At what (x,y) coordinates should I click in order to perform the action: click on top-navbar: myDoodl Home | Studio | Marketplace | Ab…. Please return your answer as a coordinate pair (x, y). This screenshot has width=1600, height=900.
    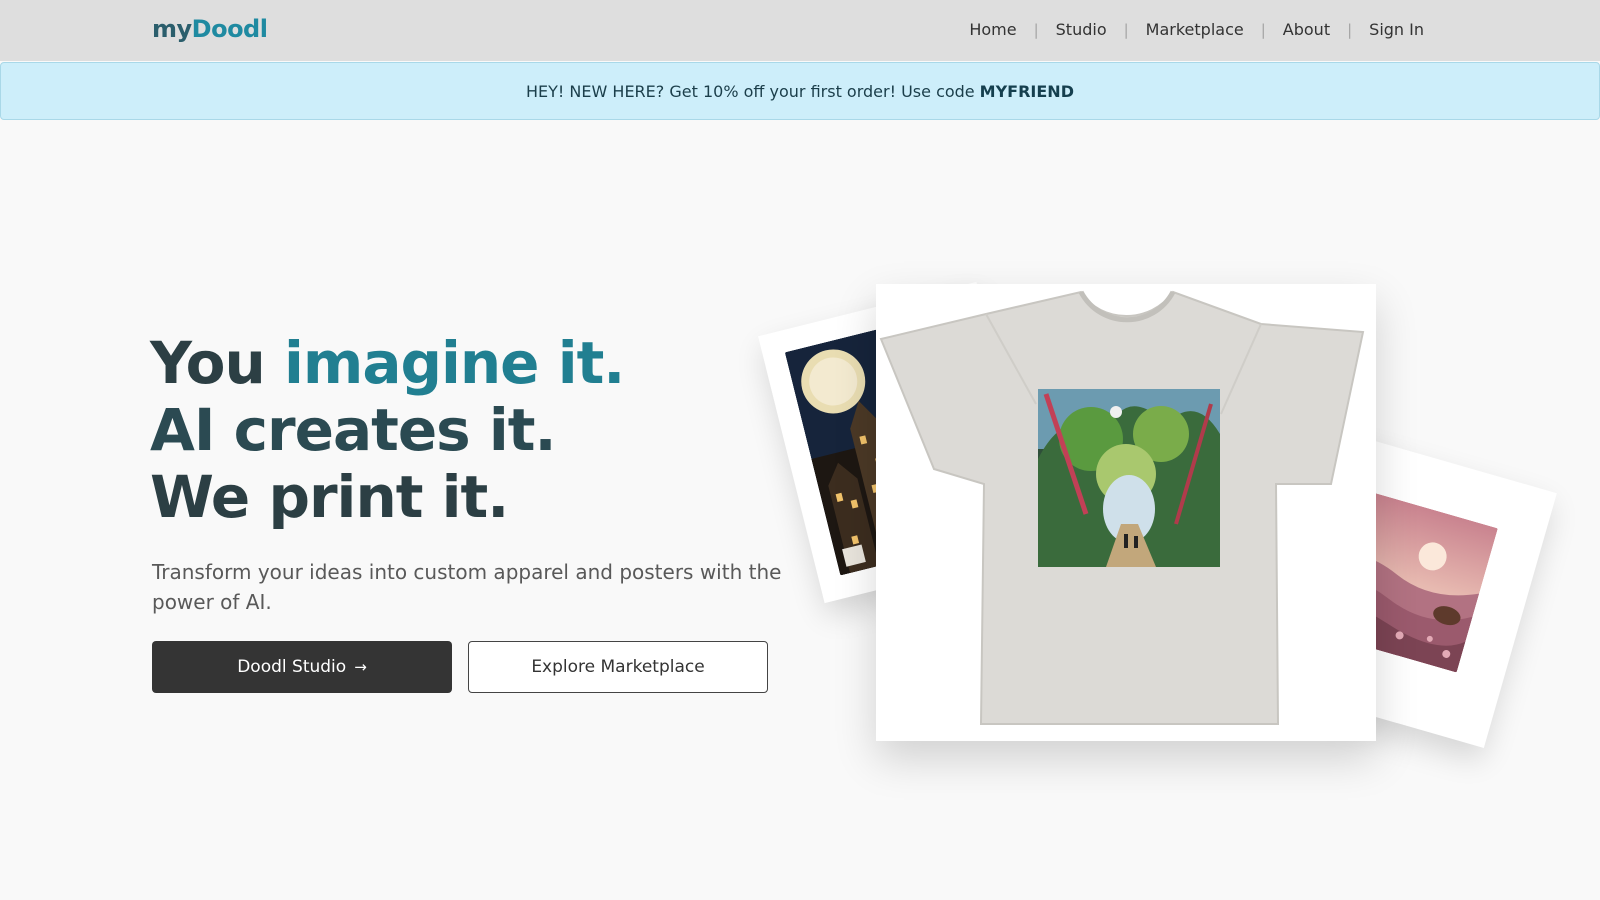
    Looking at the image, I should click on (800, 30).